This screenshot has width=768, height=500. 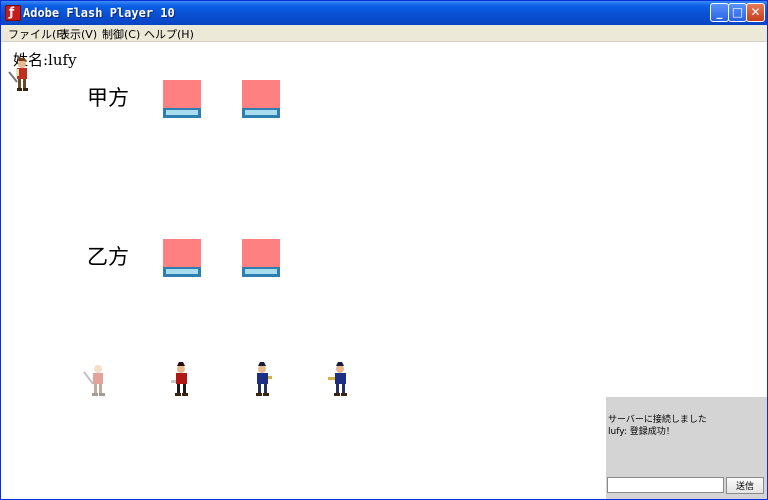 What do you see at coordinates (641, 432) in the screenshot?
I see `chat-message: lufy: 登録成功！` at bounding box center [641, 432].